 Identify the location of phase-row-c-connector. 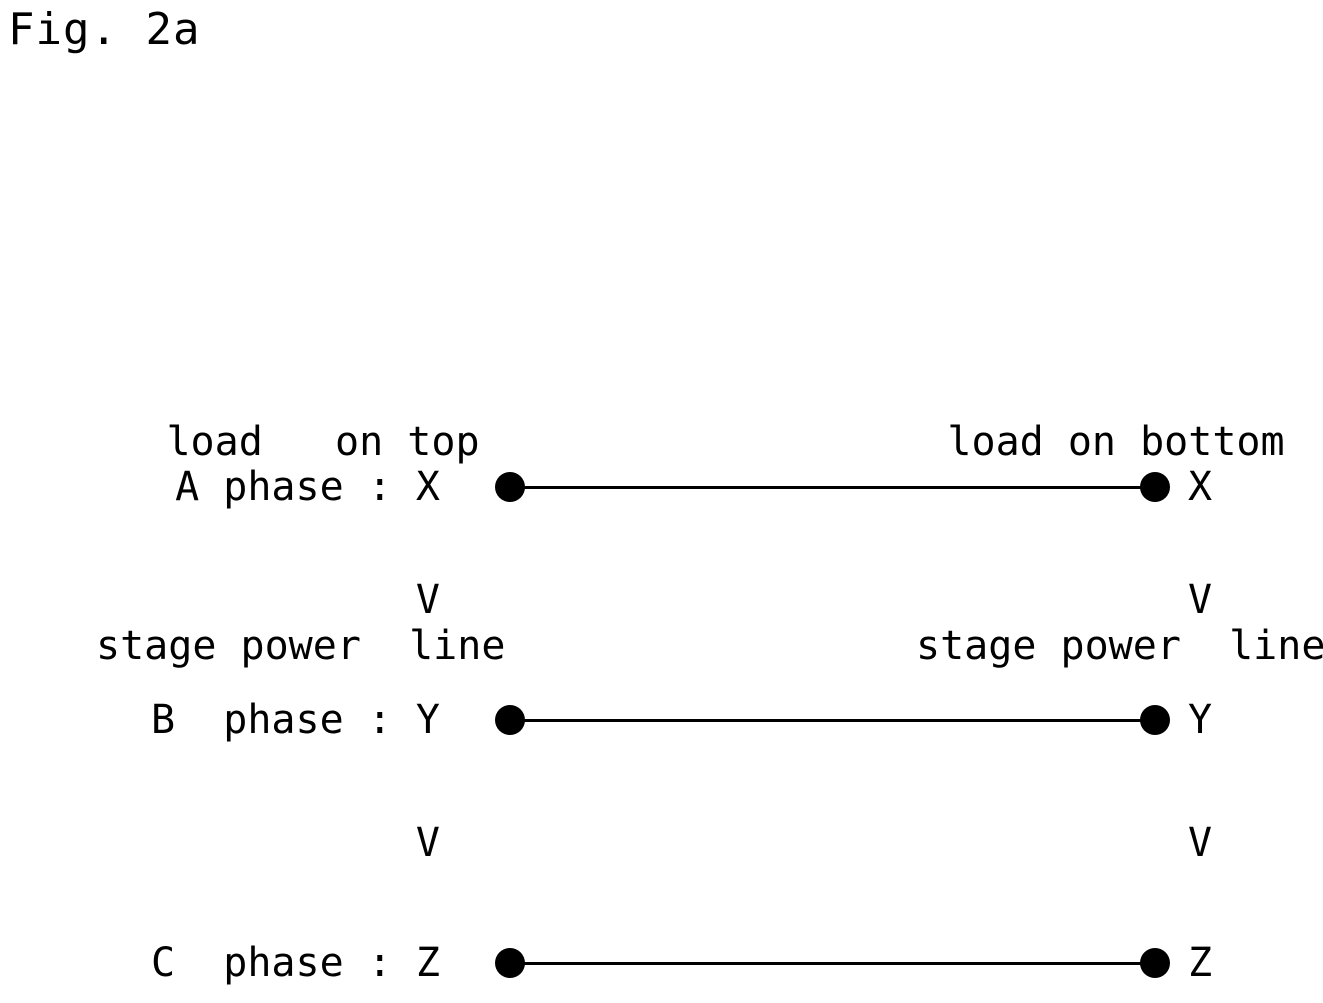
(832, 963).